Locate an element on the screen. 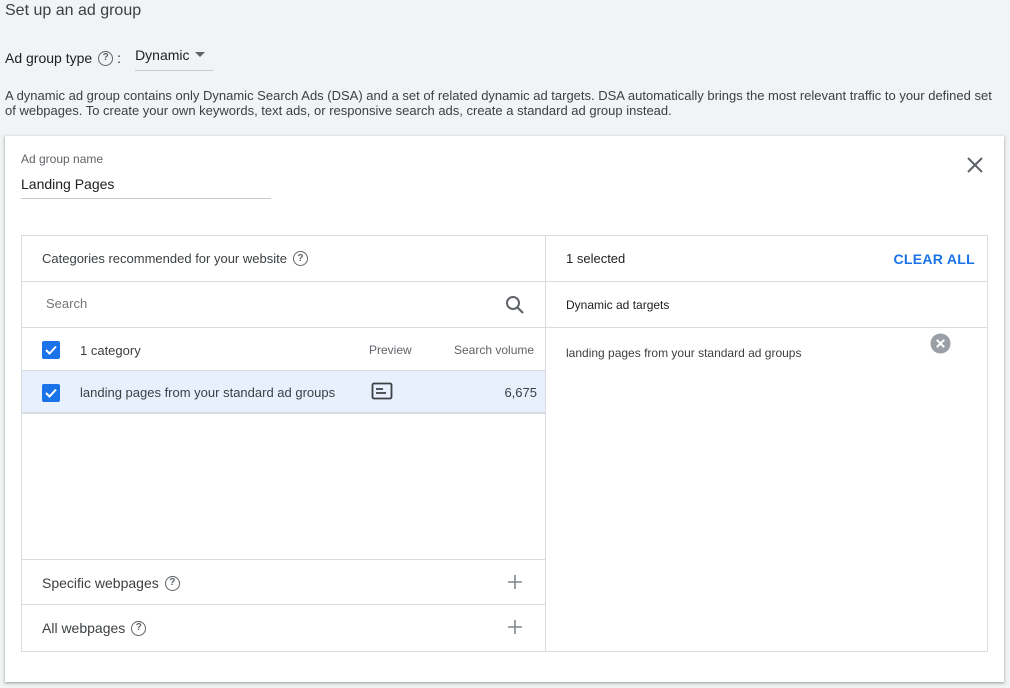 This screenshot has height=688, width=1010. ad-group-type-dropdown: Dynamic is located at coordinates (174, 58).